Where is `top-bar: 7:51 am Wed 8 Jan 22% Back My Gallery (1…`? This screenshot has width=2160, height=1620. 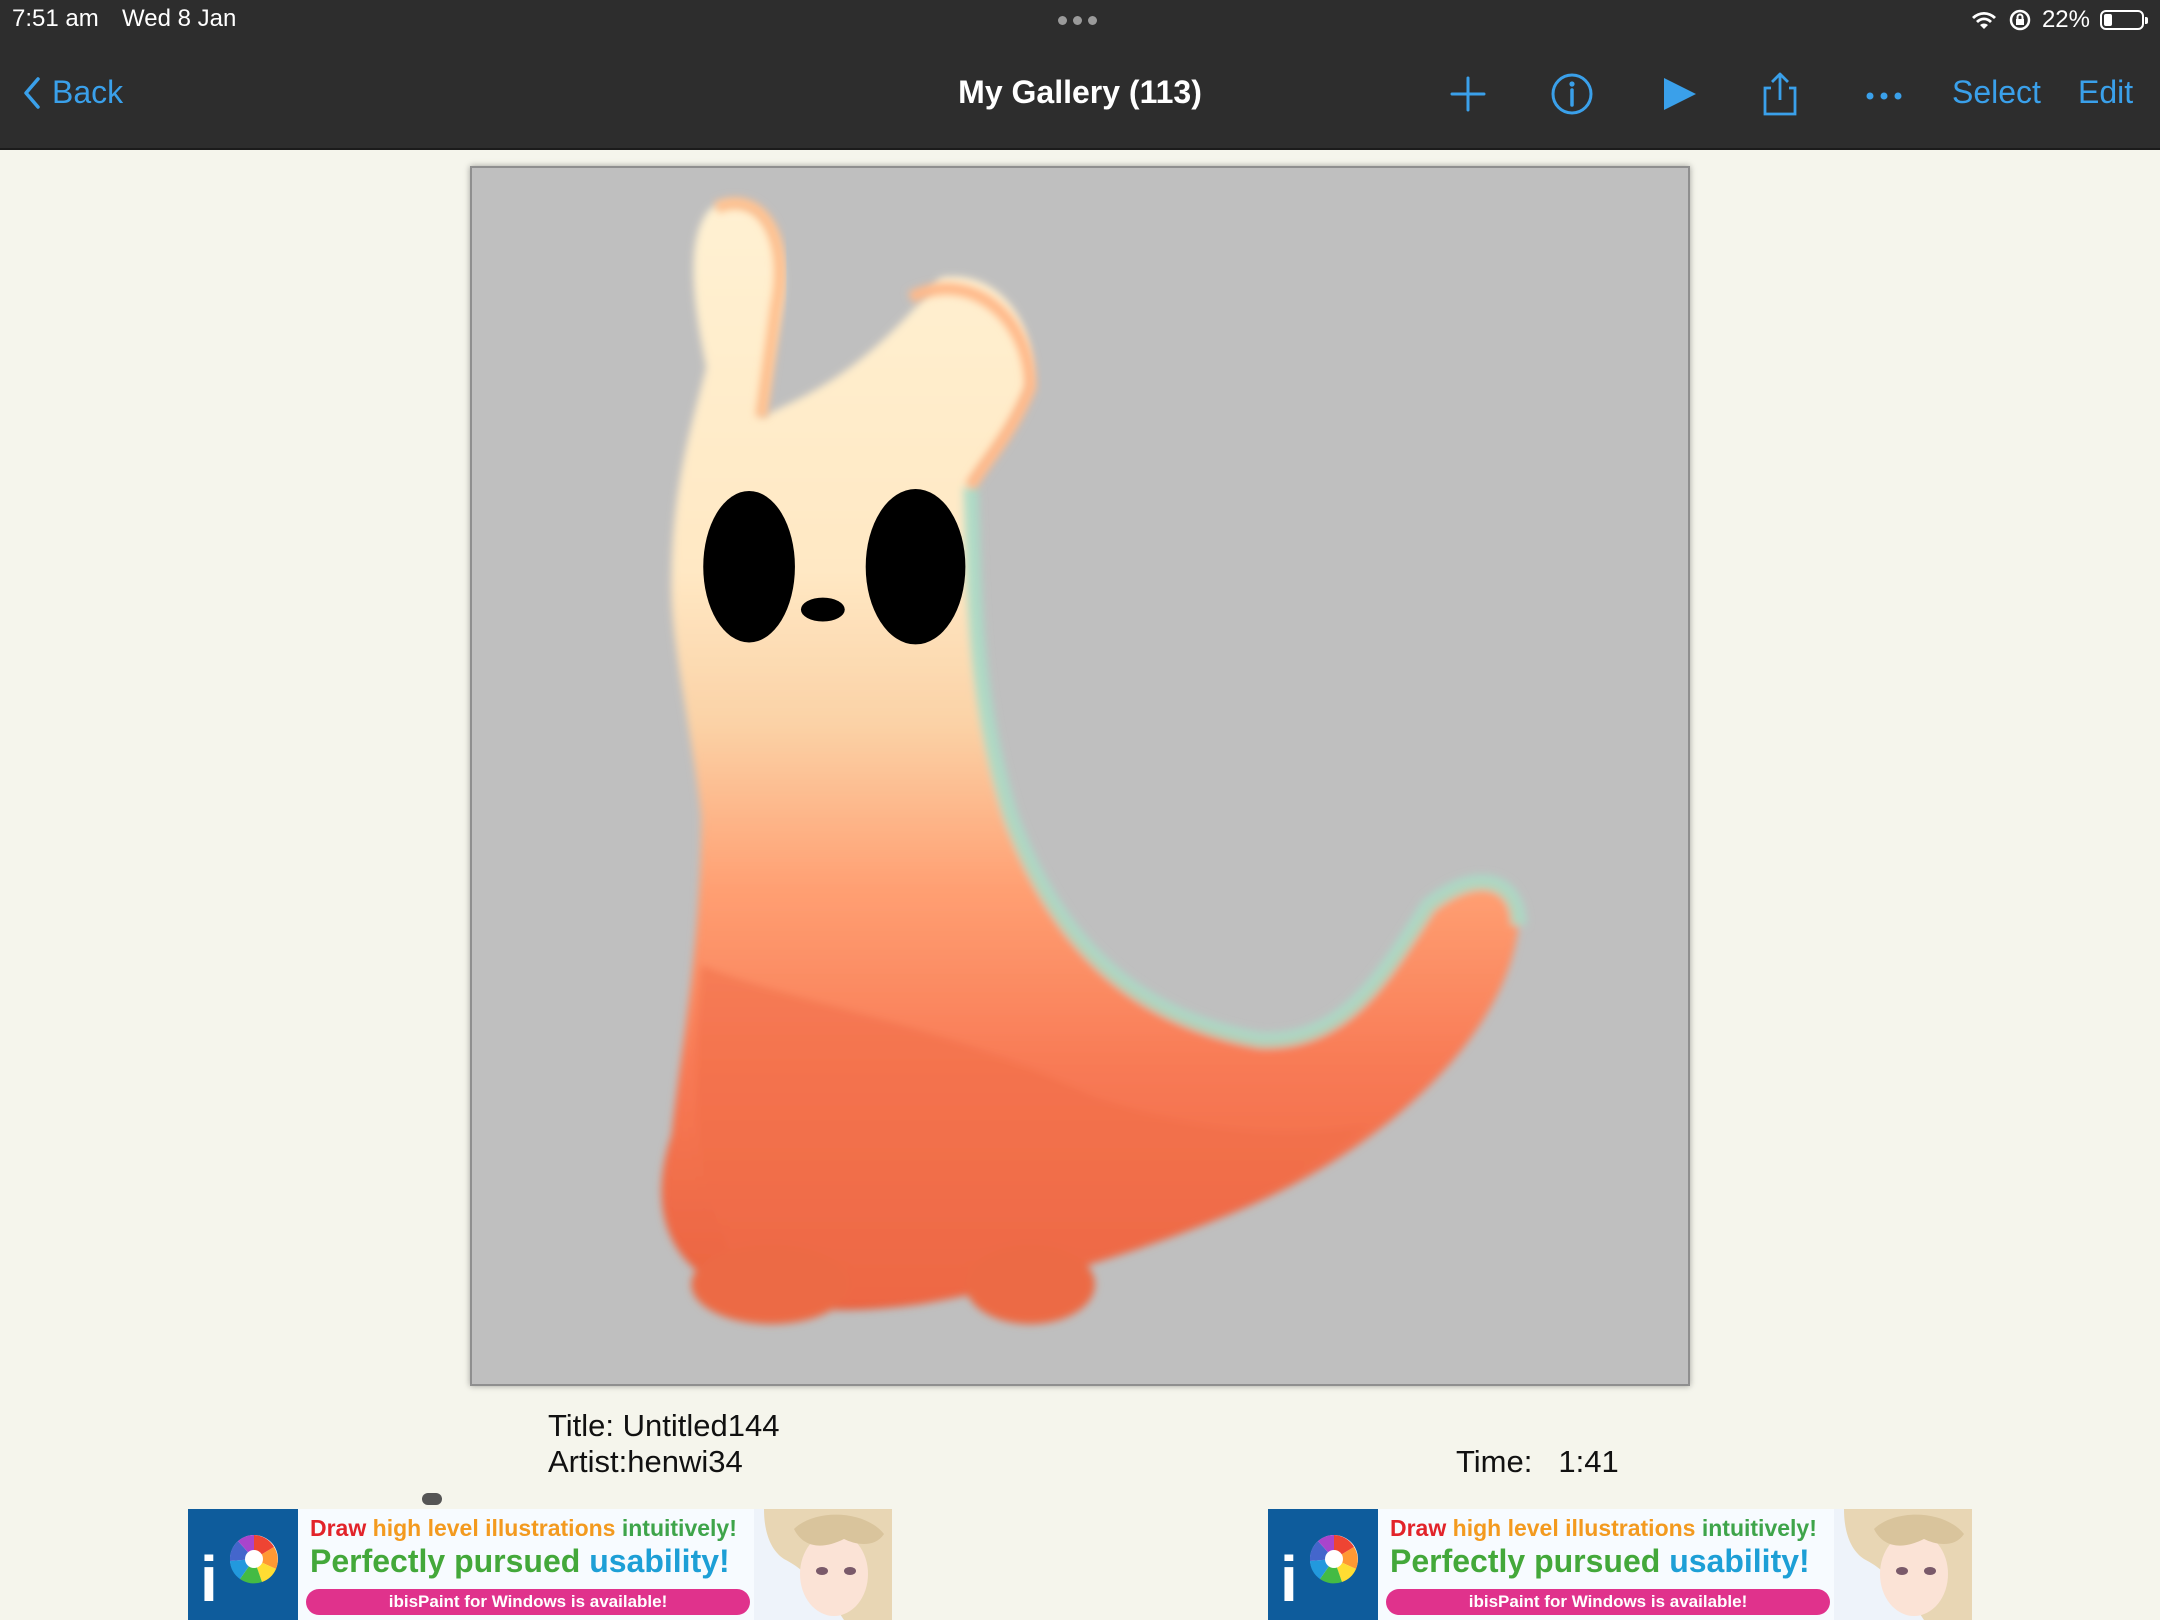 top-bar: 7:51 am Wed 8 Jan 22% Back My Gallery (1… is located at coordinates (1080, 75).